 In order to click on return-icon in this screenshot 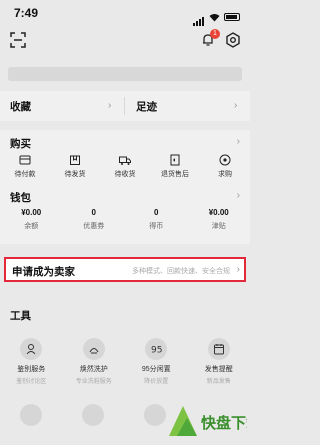, I will do `click(175, 160)`.